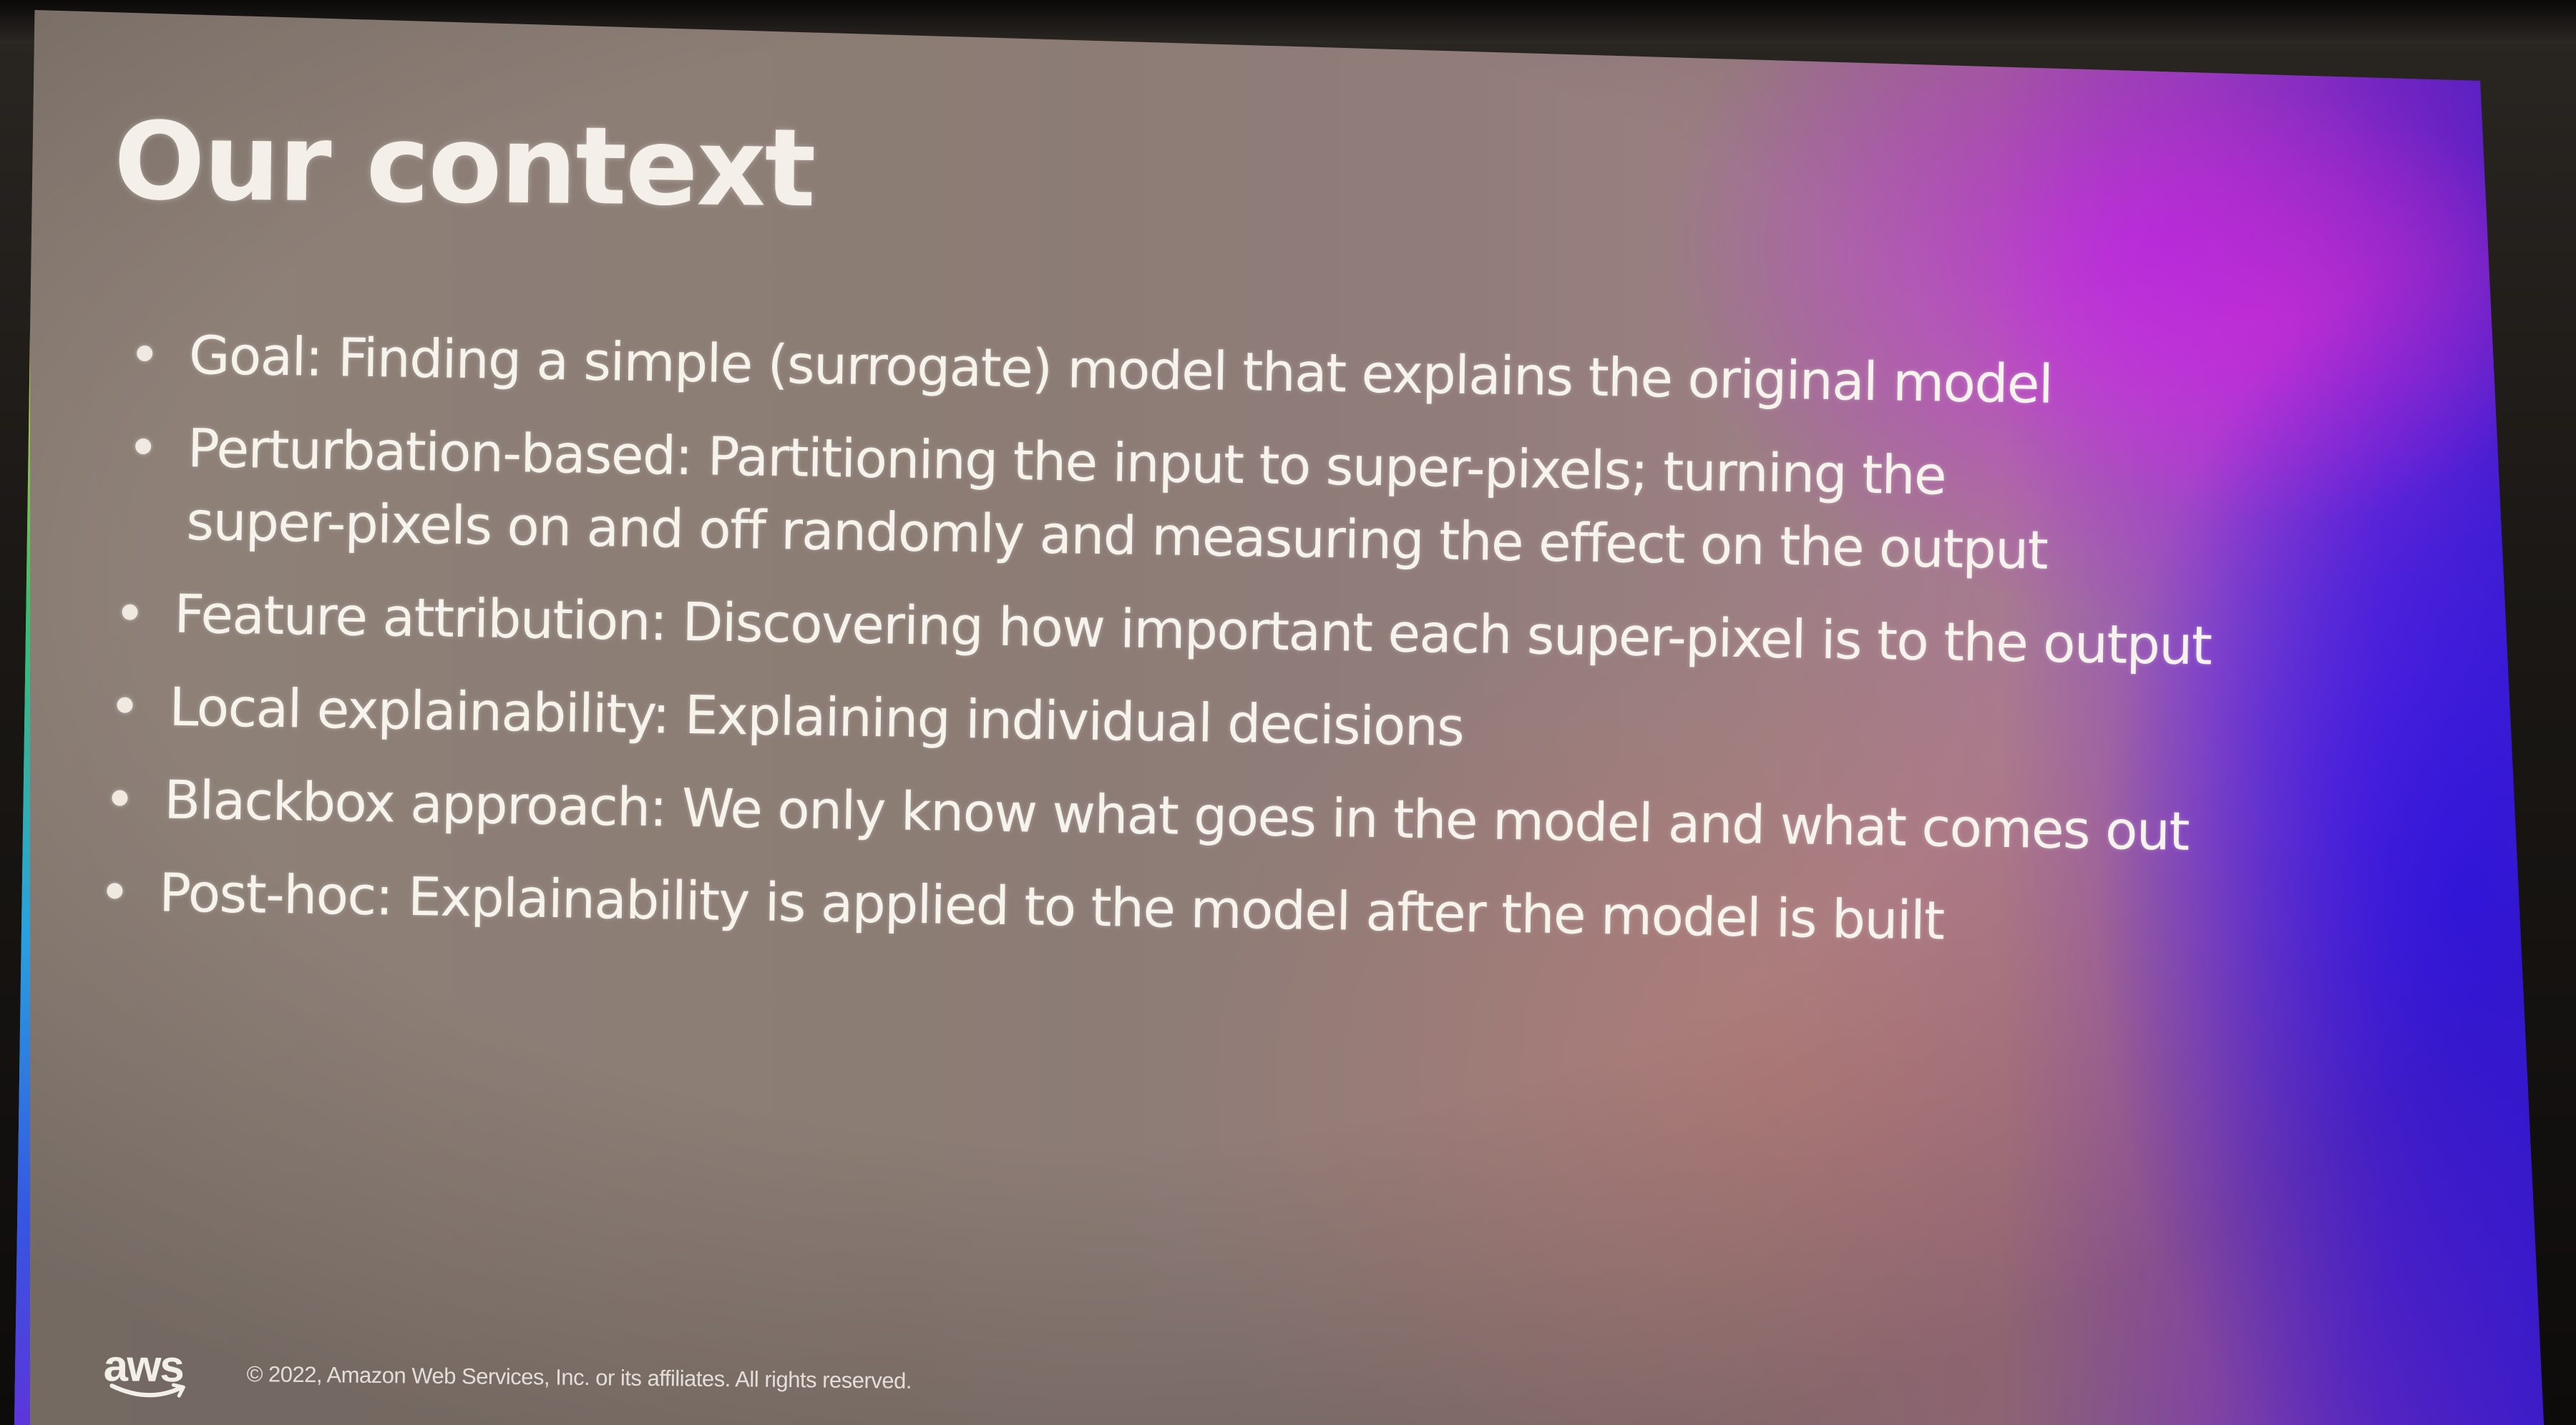 The image size is (2576, 1425). Describe the element at coordinates (464, 166) in the screenshot. I see `slide-title: Our context` at that location.